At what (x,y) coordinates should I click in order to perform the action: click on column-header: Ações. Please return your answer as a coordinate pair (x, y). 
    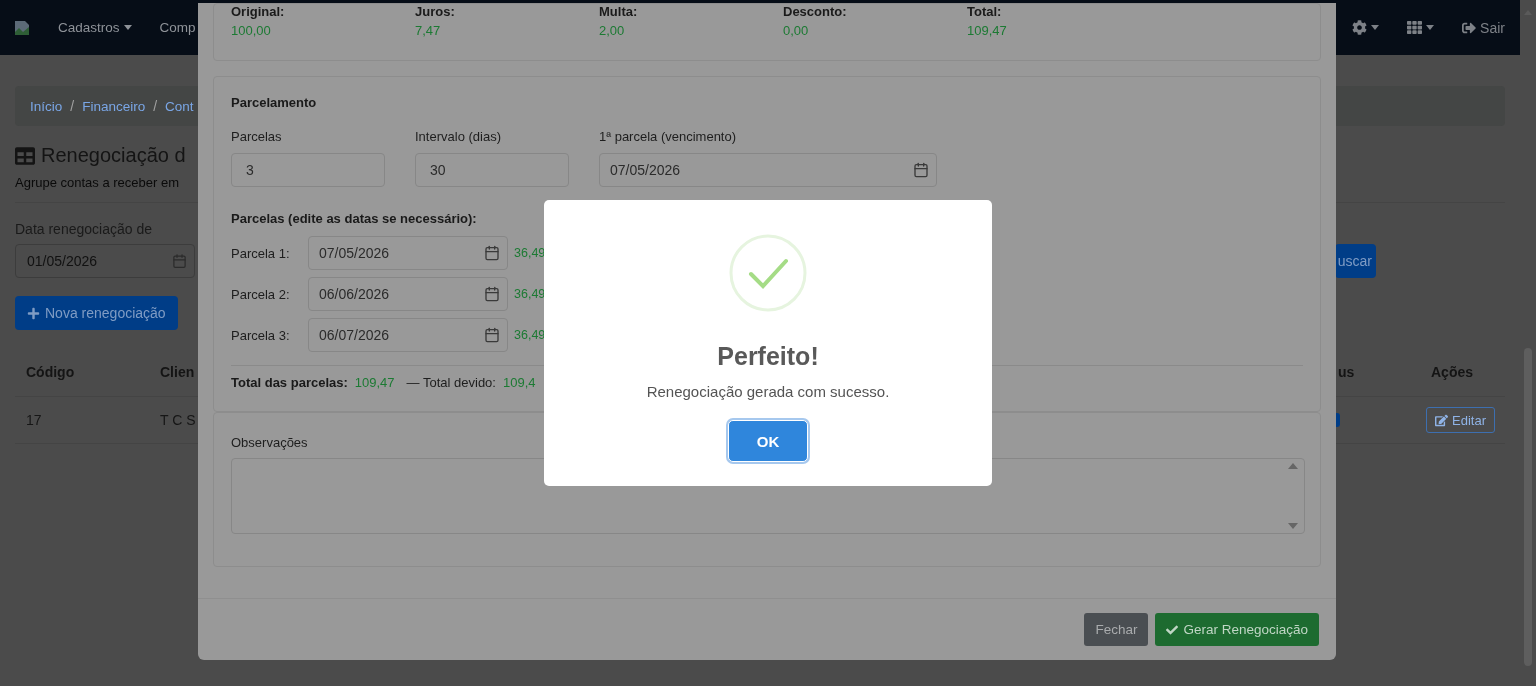
    Looking at the image, I should click on (1453, 372).